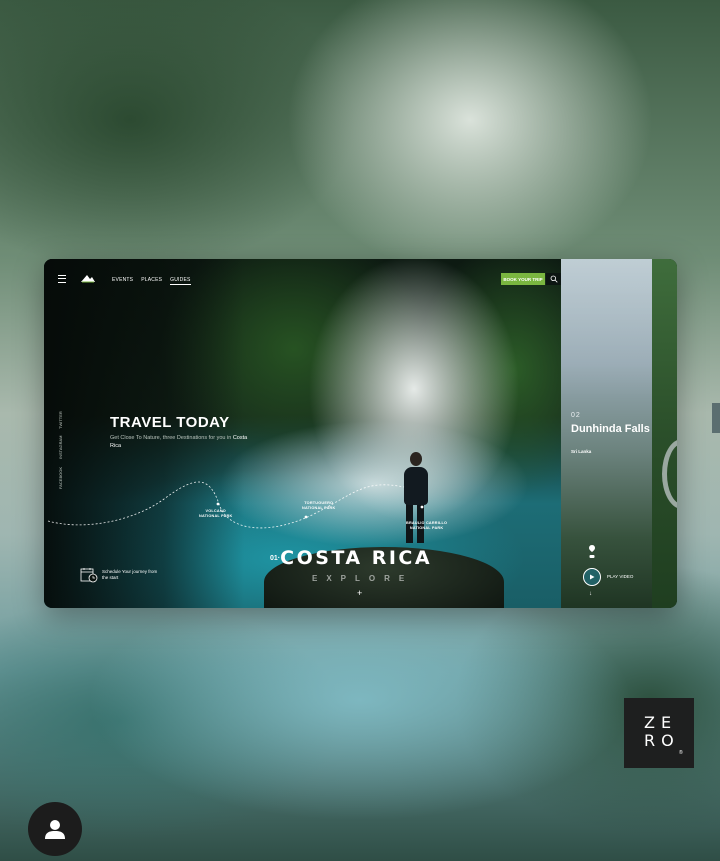  I want to click on destination-name: COSTA RICA, so click(356, 558).